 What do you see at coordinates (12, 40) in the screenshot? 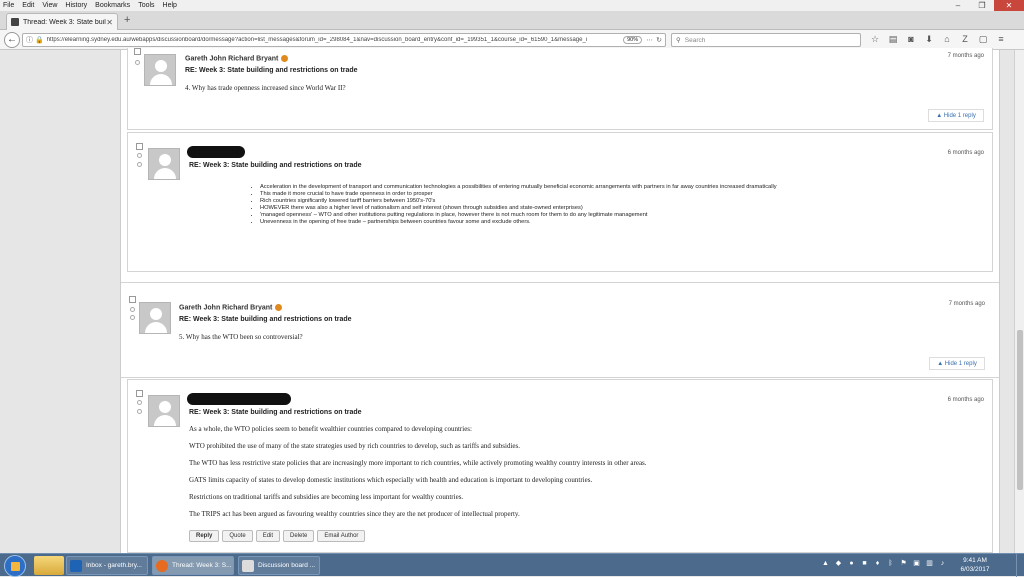
I see `back-arrow-icon: ←` at bounding box center [12, 40].